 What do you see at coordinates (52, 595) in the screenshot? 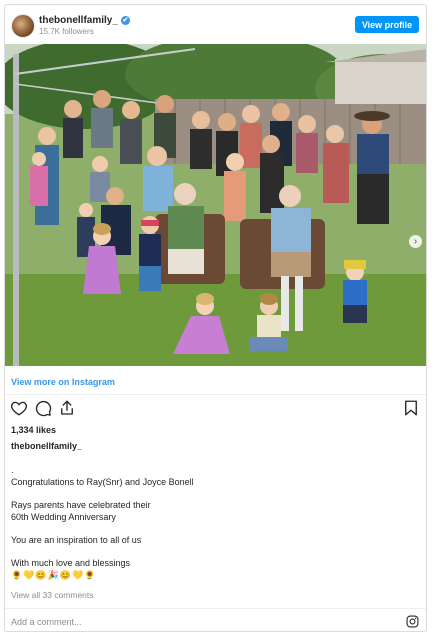
I see `view-all-comments-link: View all 33 comments` at bounding box center [52, 595].